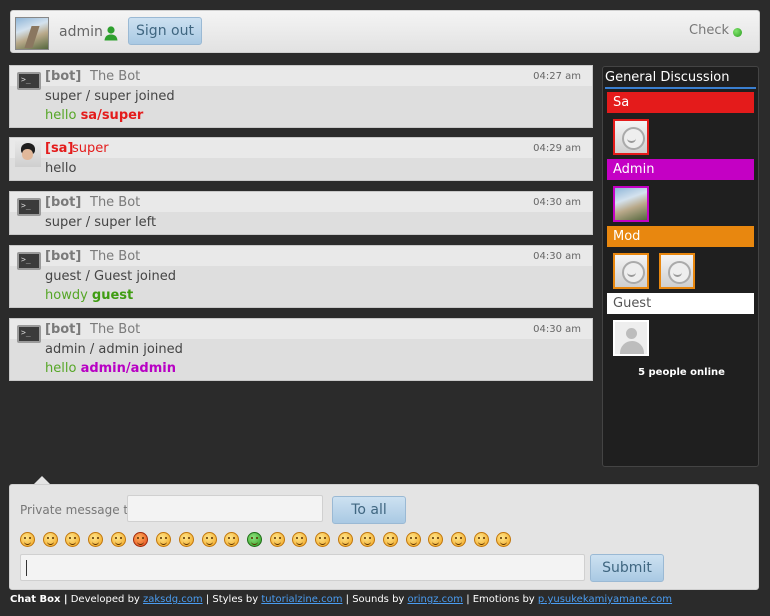  I want to click on user-photo-avatar, so click(28, 154).